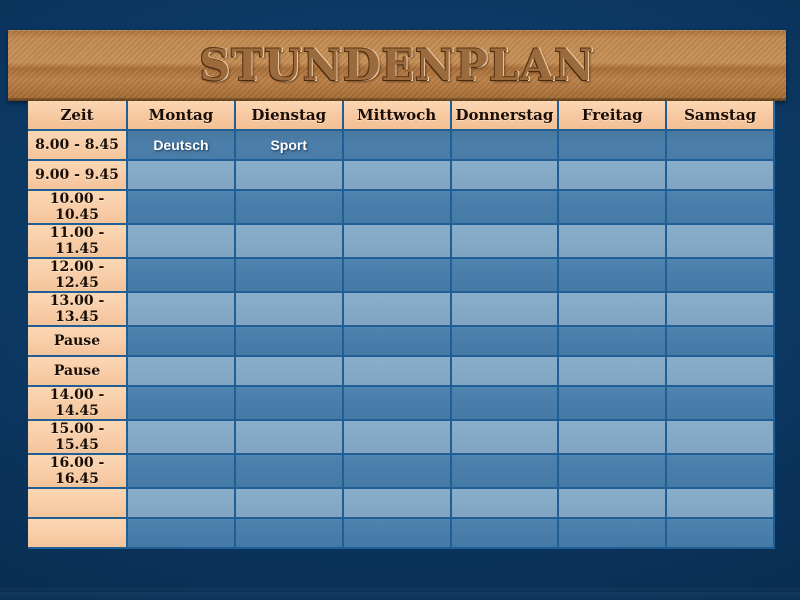  I want to click on time-slot-cell: 8.00 - 8.45, so click(78, 146).